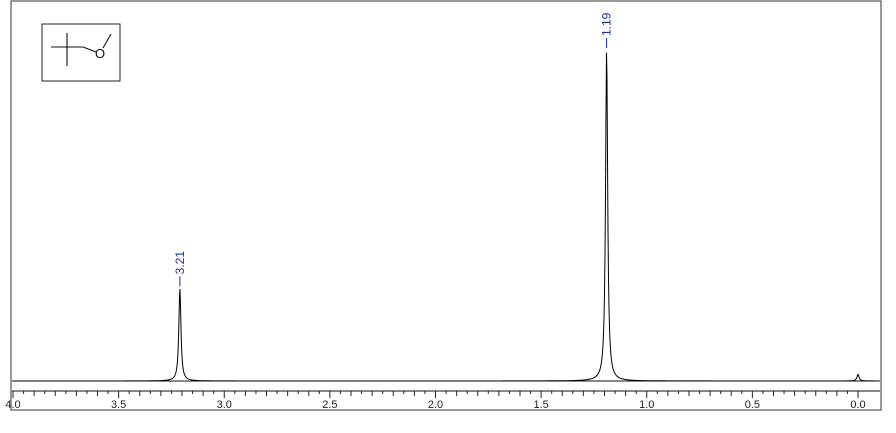  I want to click on oxygen-atom-label: O, so click(100, 53).